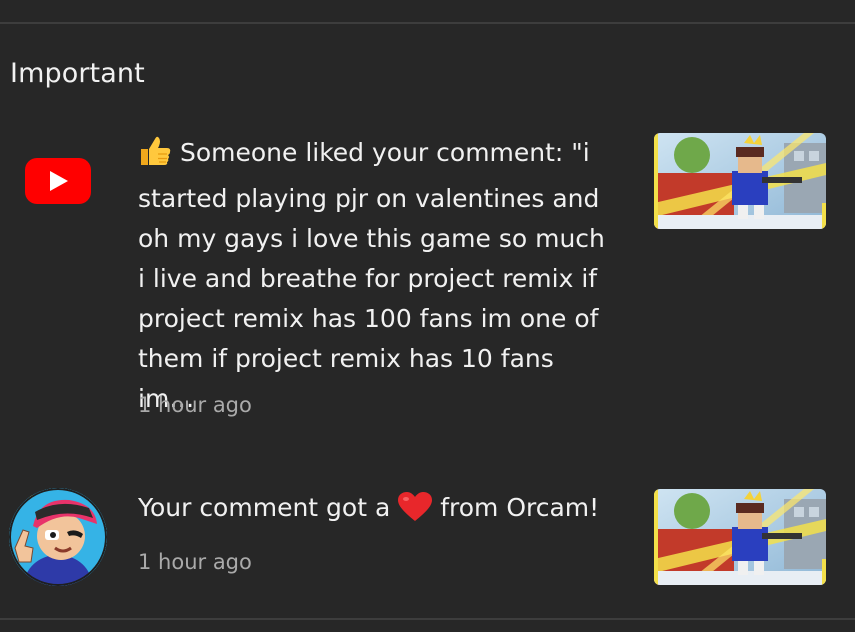  Describe the element at coordinates (155, 157) in the screenshot. I see `thumbs-up-icon` at that location.